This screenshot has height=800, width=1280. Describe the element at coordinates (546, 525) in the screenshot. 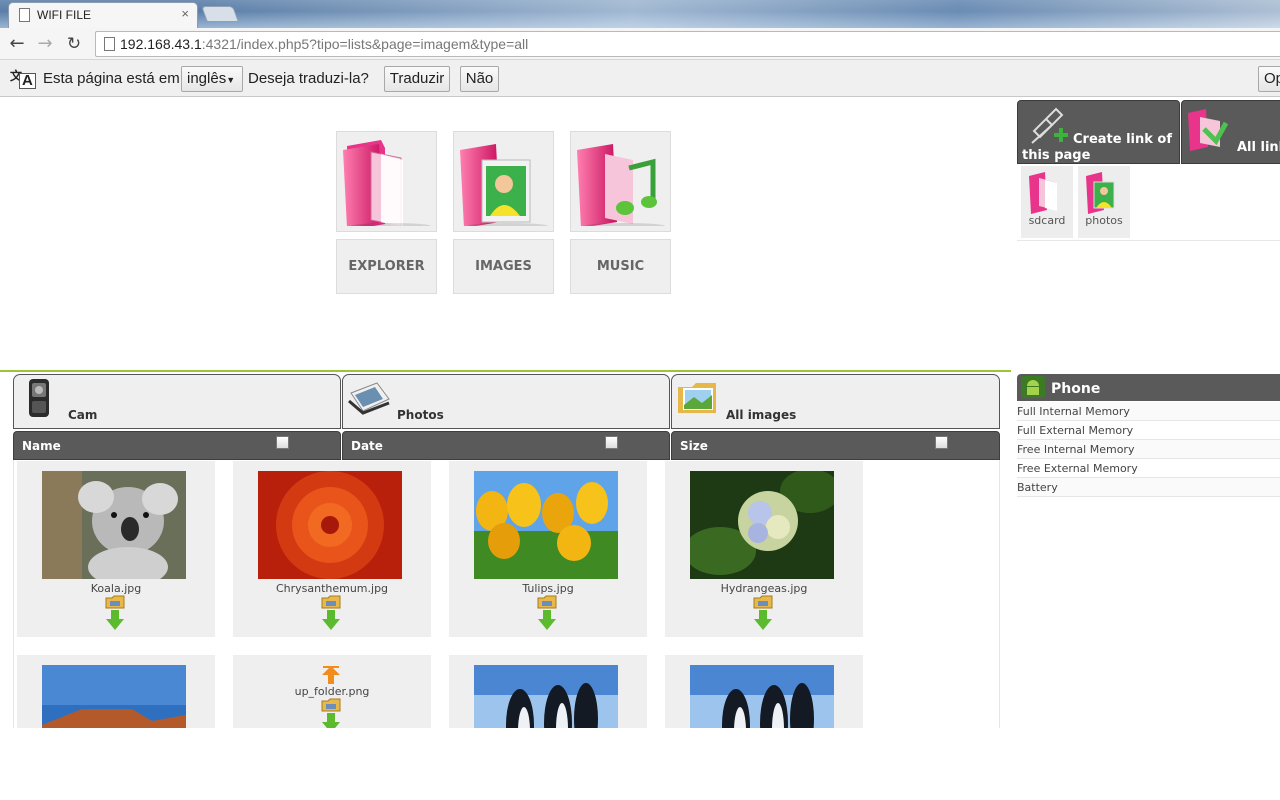

I see `tulips-thumbnail` at that location.